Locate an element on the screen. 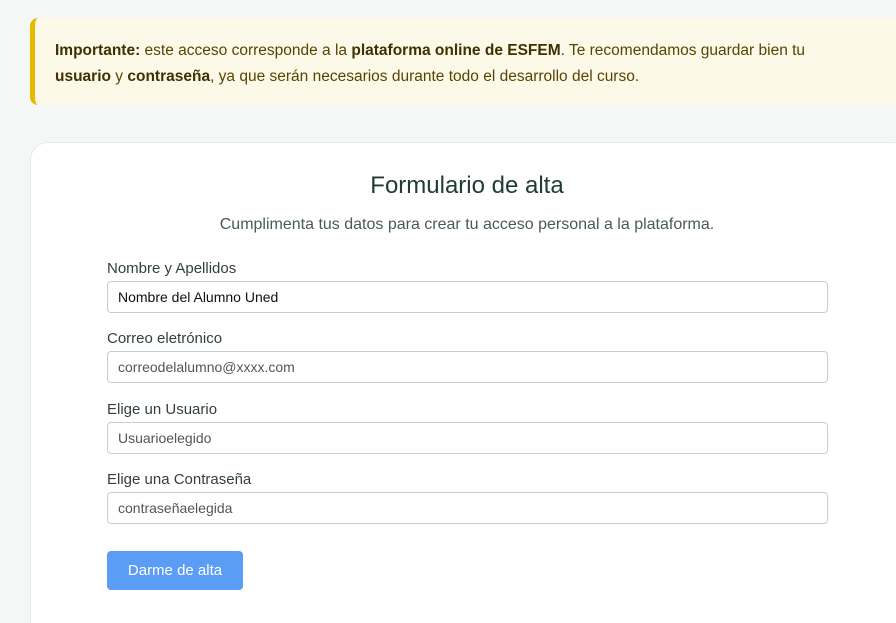  notice-password-word: contraseña is located at coordinates (169, 76).